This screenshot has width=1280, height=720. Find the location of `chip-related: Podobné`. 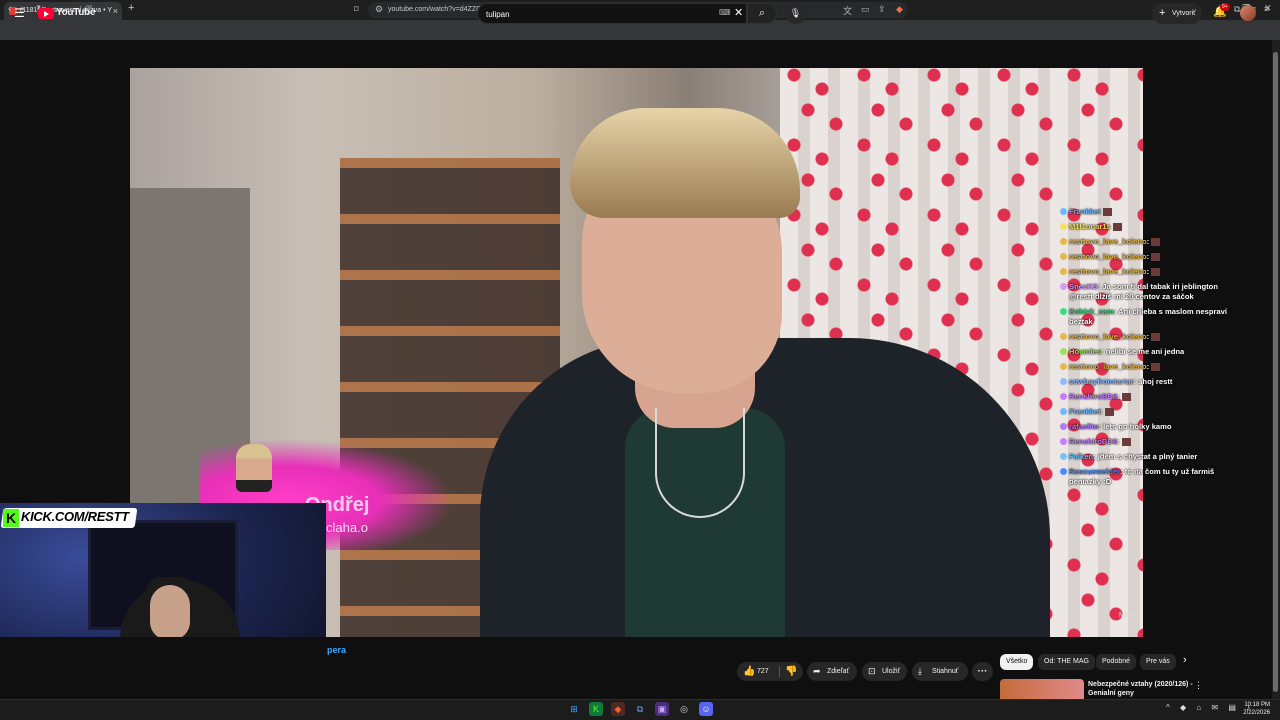

chip-related: Podobné is located at coordinates (1116, 662).